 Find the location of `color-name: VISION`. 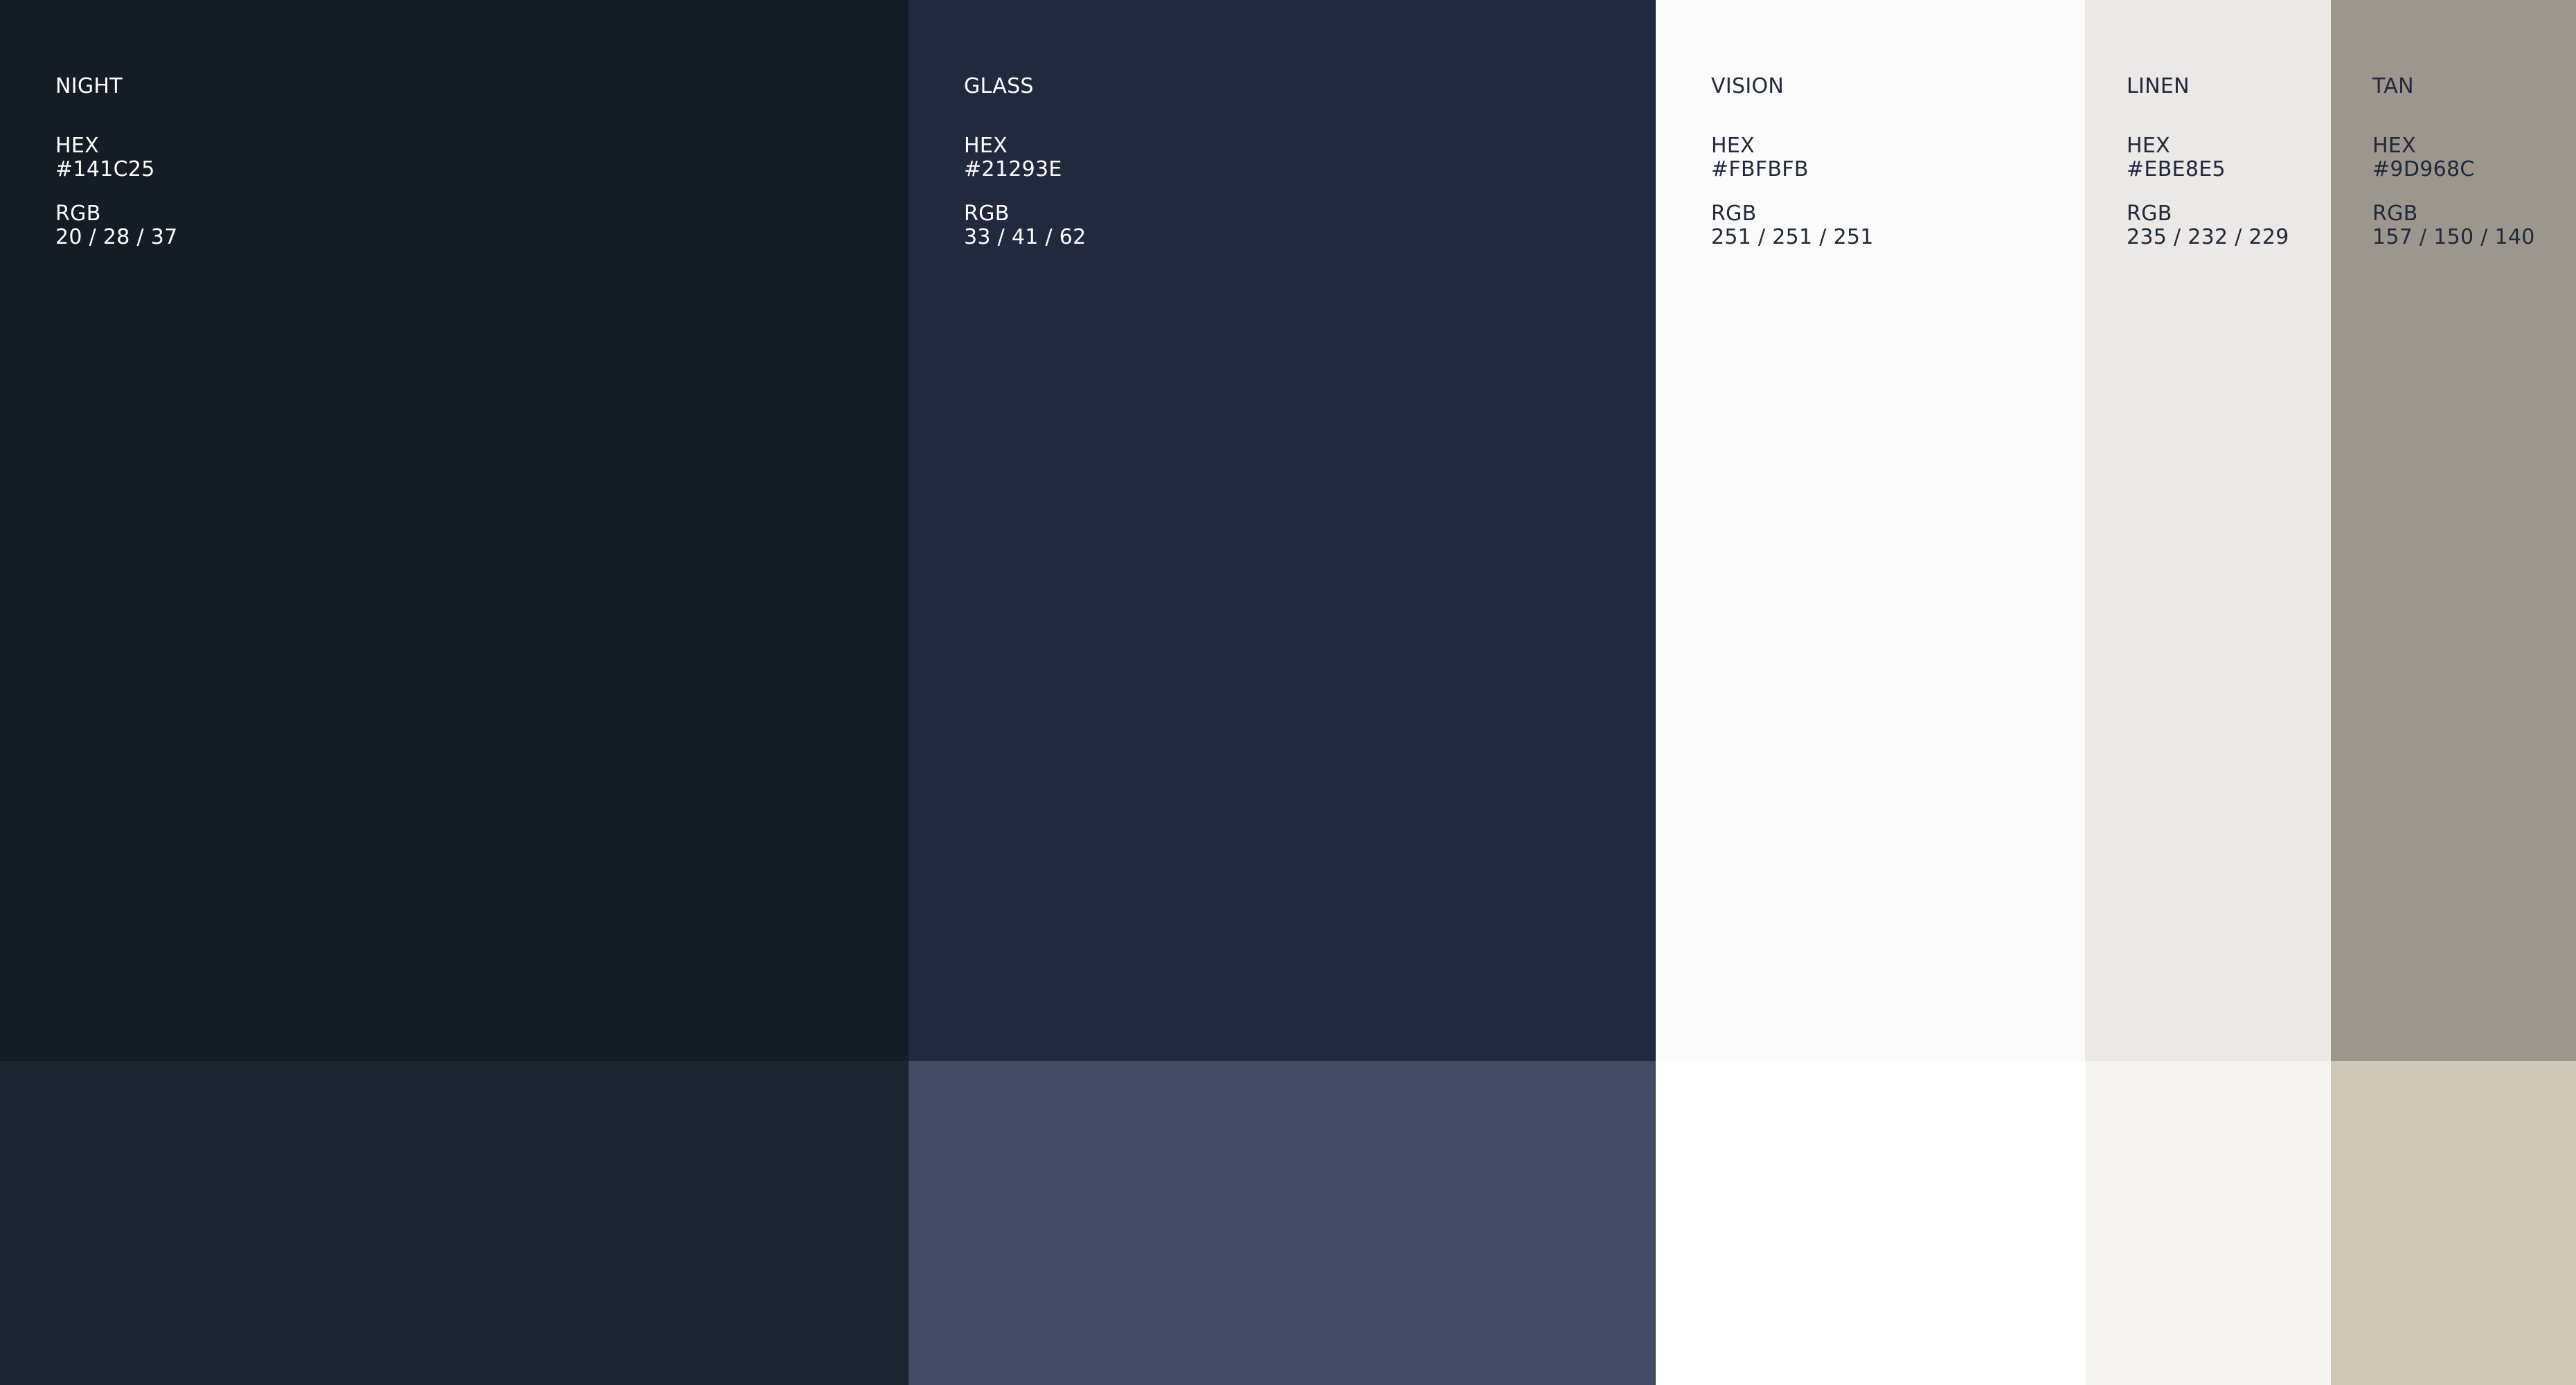

color-name: VISION is located at coordinates (1748, 86).